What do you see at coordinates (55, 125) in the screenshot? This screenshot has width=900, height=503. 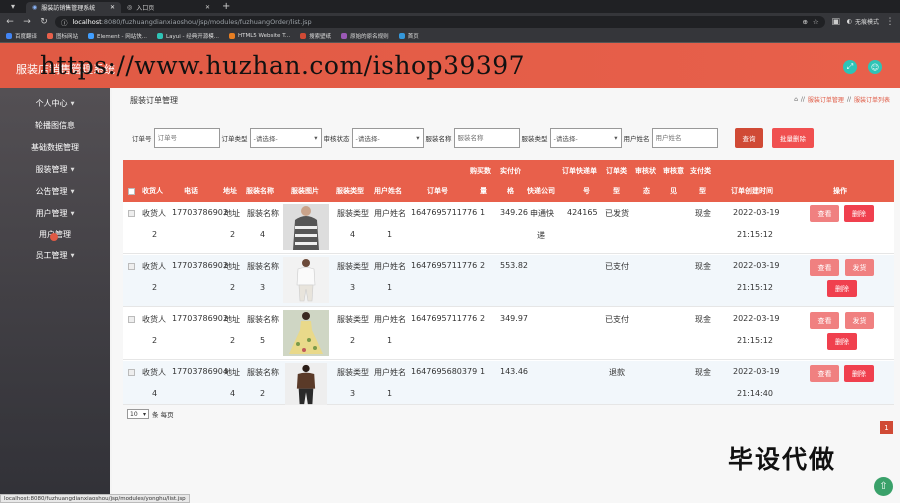 I see `sidebar-item-carousel: 轮播图信息` at bounding box center [55, 125].